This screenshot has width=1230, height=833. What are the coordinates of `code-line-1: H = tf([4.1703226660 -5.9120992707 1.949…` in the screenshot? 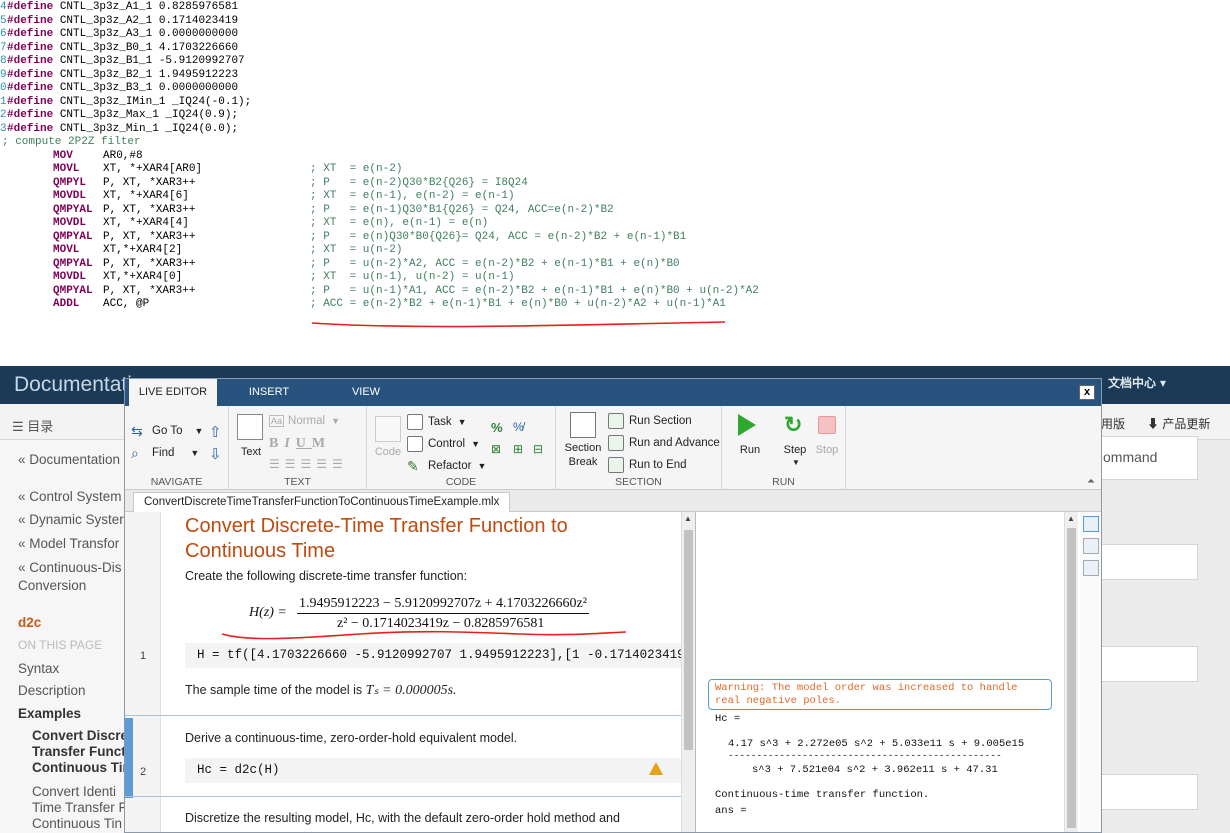 It's located at (433, 655).